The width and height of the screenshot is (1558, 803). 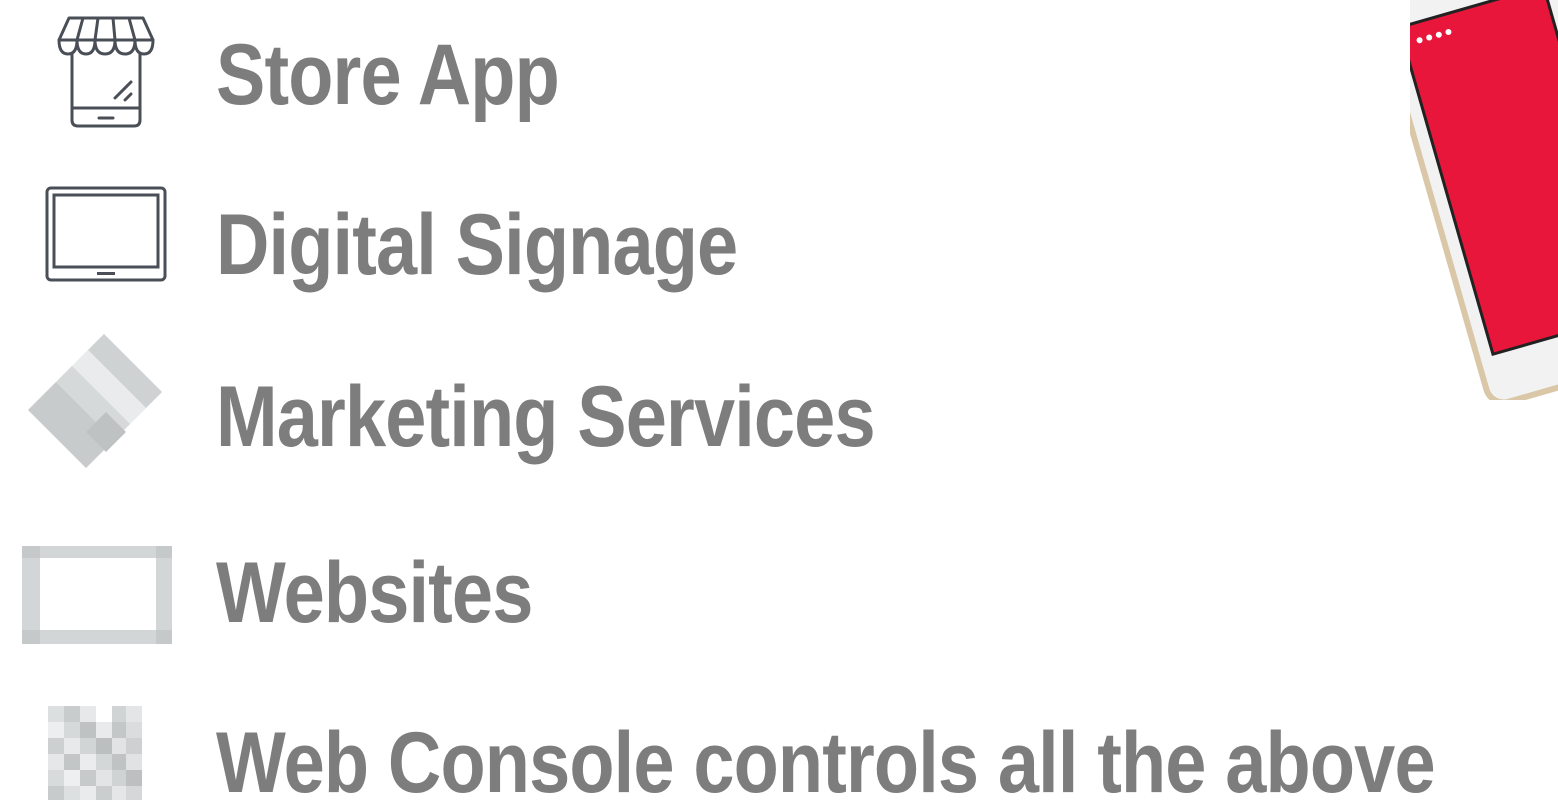 What do you see at coordinates (106, 234) in the screenshot?
I see `monitor-icon` at bounding box center [106, 234].